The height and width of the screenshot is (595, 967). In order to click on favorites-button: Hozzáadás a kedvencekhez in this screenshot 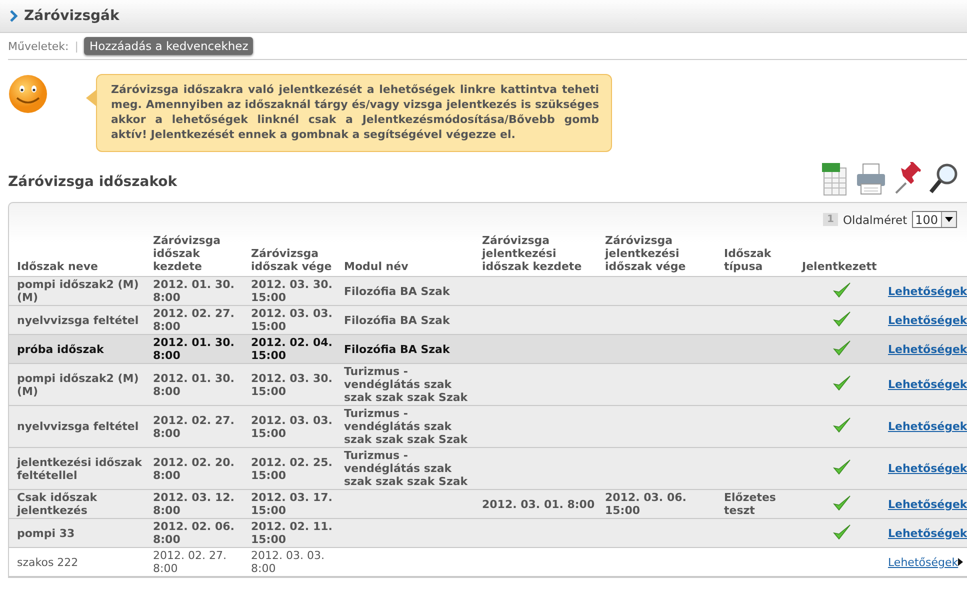, I will do `click(169, 46)`.